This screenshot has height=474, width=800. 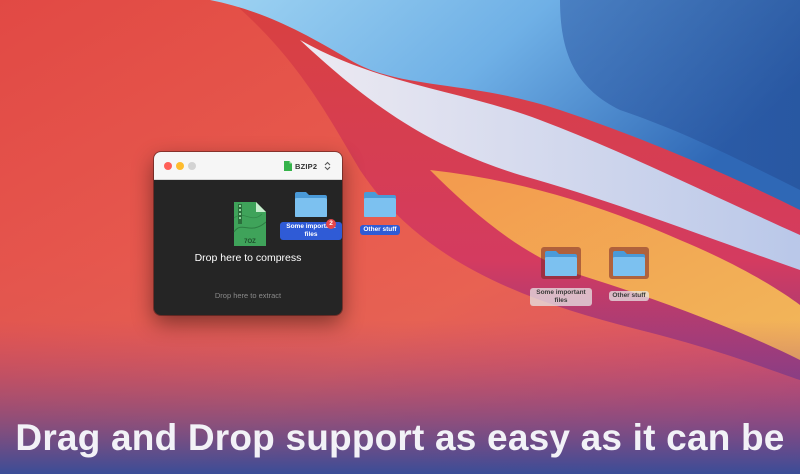 What do you see at coordinates (306, 166) in the screenshot?
I see `archive-format-value: BZIP2` at bounding box center [306, 166].